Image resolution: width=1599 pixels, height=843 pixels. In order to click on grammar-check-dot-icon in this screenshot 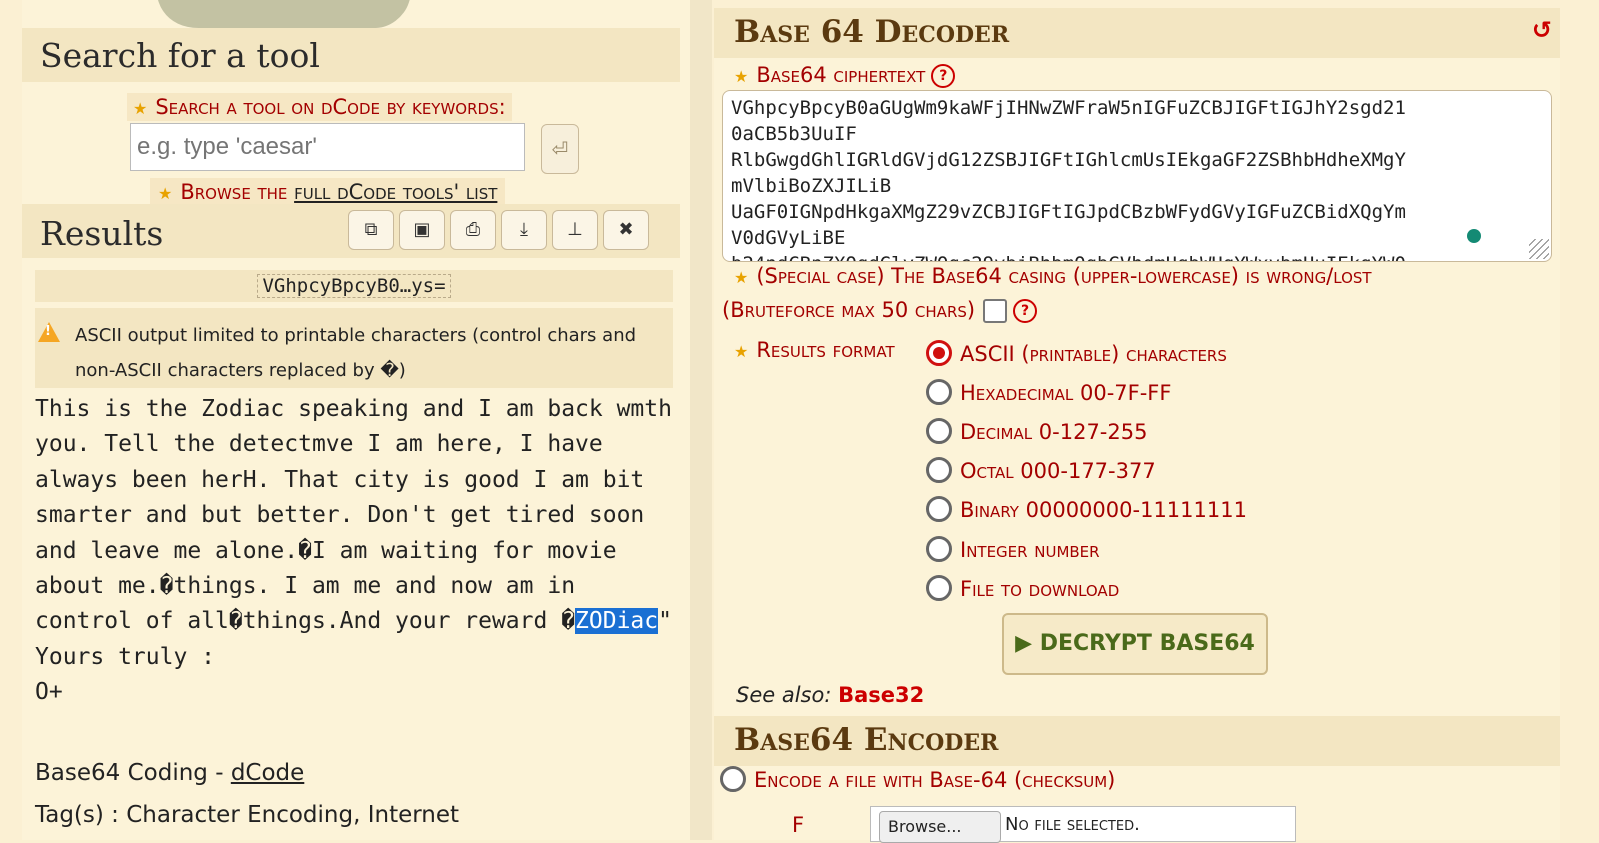, I will do `click(1474, 236)`.